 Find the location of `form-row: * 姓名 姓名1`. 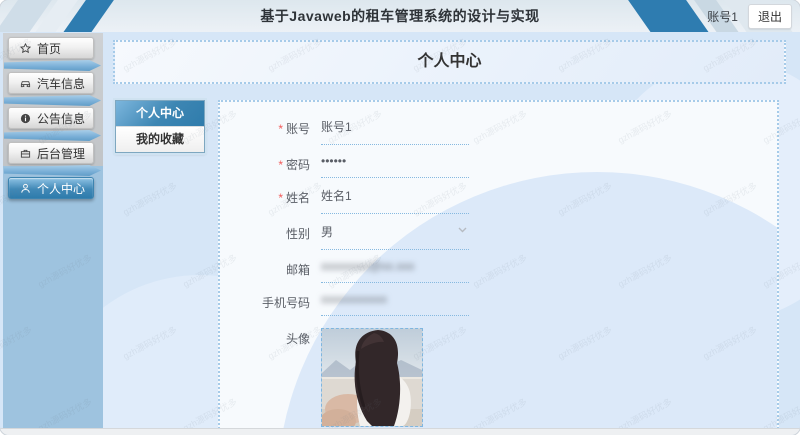

form-row: * 姓名 姓名1 is located at coordinates (507, 200).